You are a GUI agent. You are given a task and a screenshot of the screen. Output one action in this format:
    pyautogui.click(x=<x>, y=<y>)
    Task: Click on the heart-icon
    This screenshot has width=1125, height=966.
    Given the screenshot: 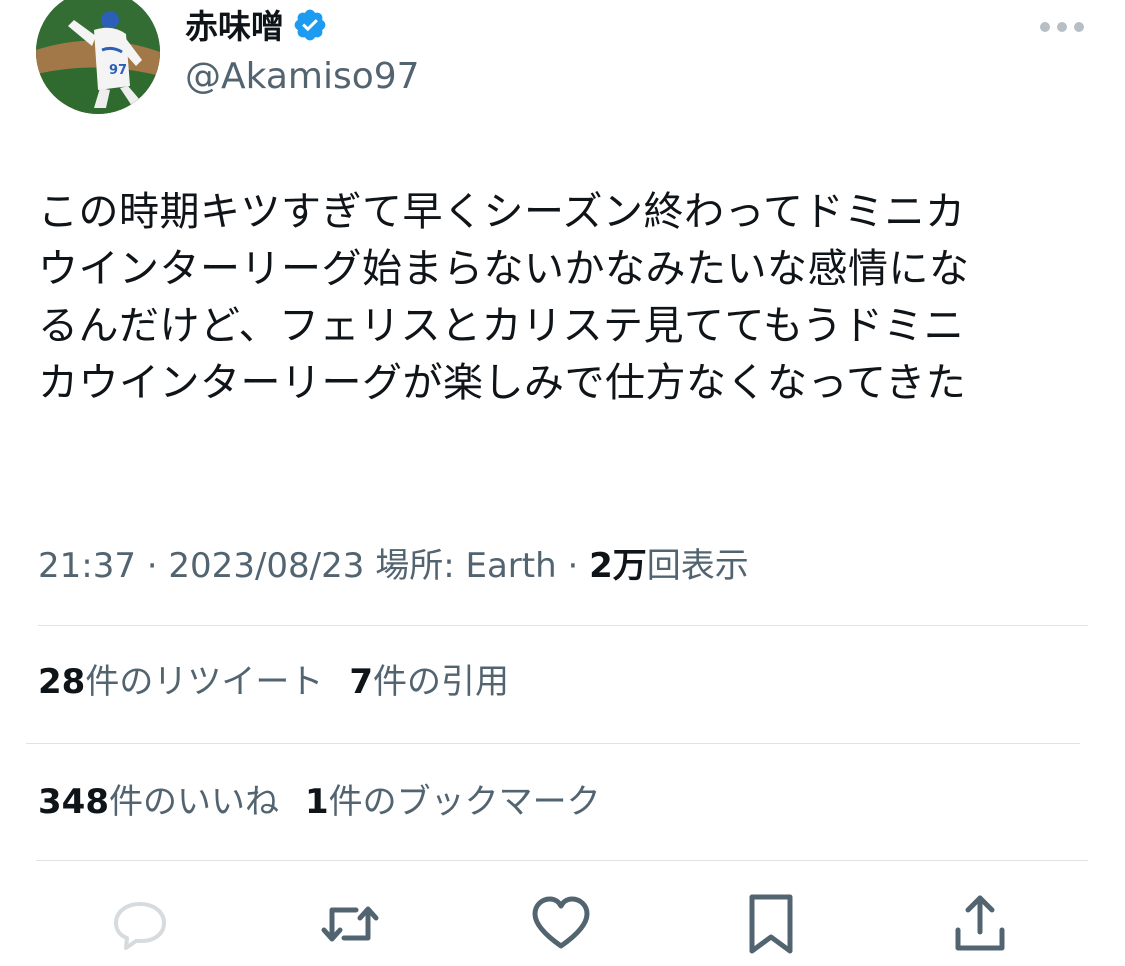 What is the action you would take?
    pyautogui.click(x=561, y=922)
    